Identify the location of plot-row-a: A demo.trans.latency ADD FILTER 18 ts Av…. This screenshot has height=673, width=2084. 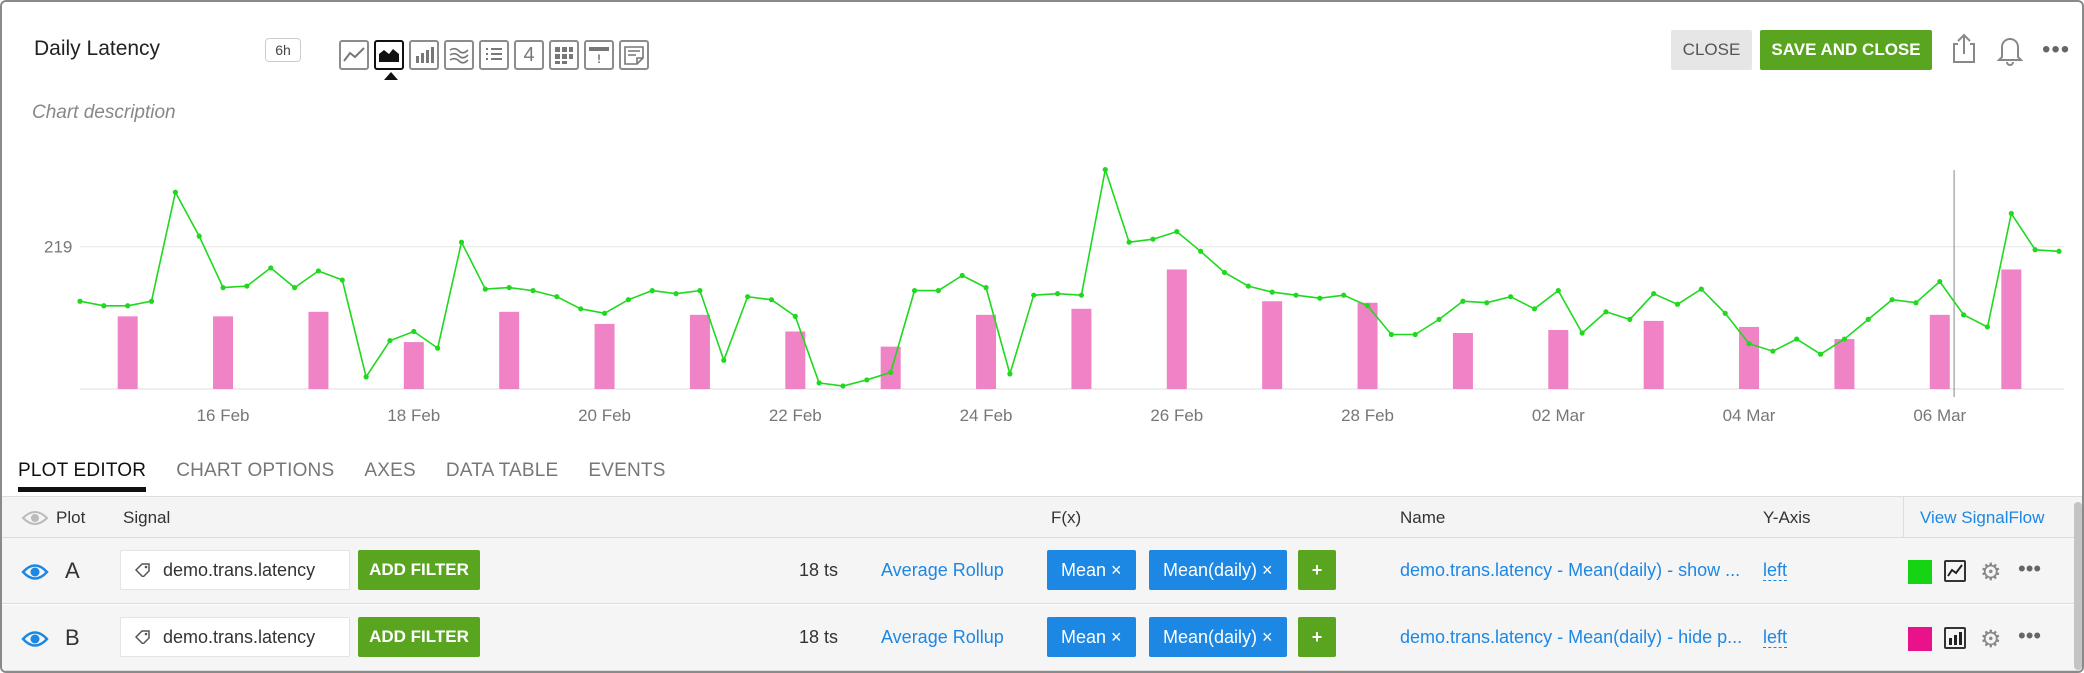
(1042, 571).